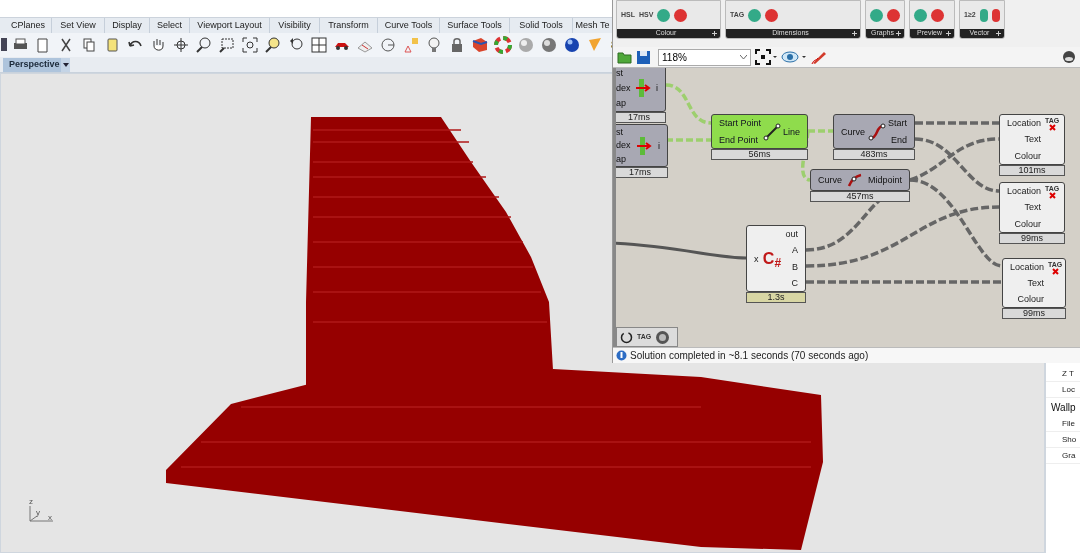 The image size is (1080, 553). I want to click on component-body: x C$_{#}$ out A B C, so click(776, 258).